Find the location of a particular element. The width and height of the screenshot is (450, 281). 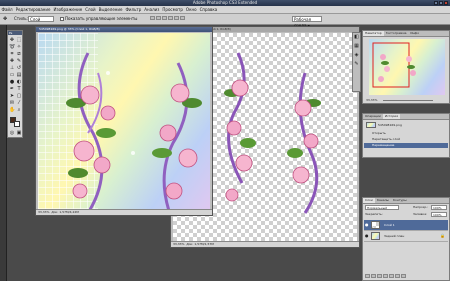

snapshot-thumbnail is located at coordinates (371, 125).